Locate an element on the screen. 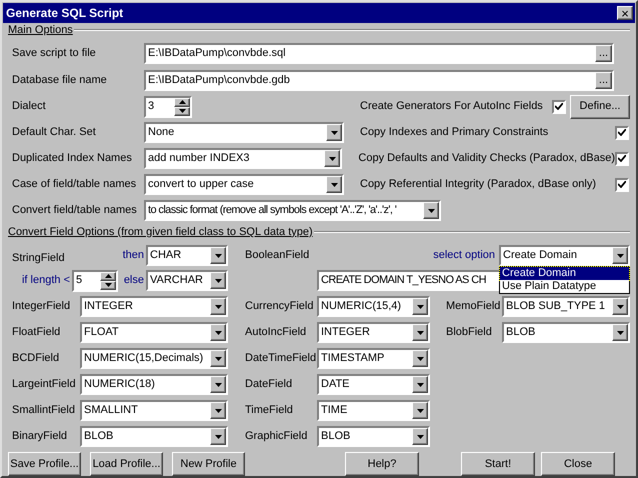 Image resolution: width=638 pixels, height=478 pixels. field-label: then is located at coordinates (133, 256).